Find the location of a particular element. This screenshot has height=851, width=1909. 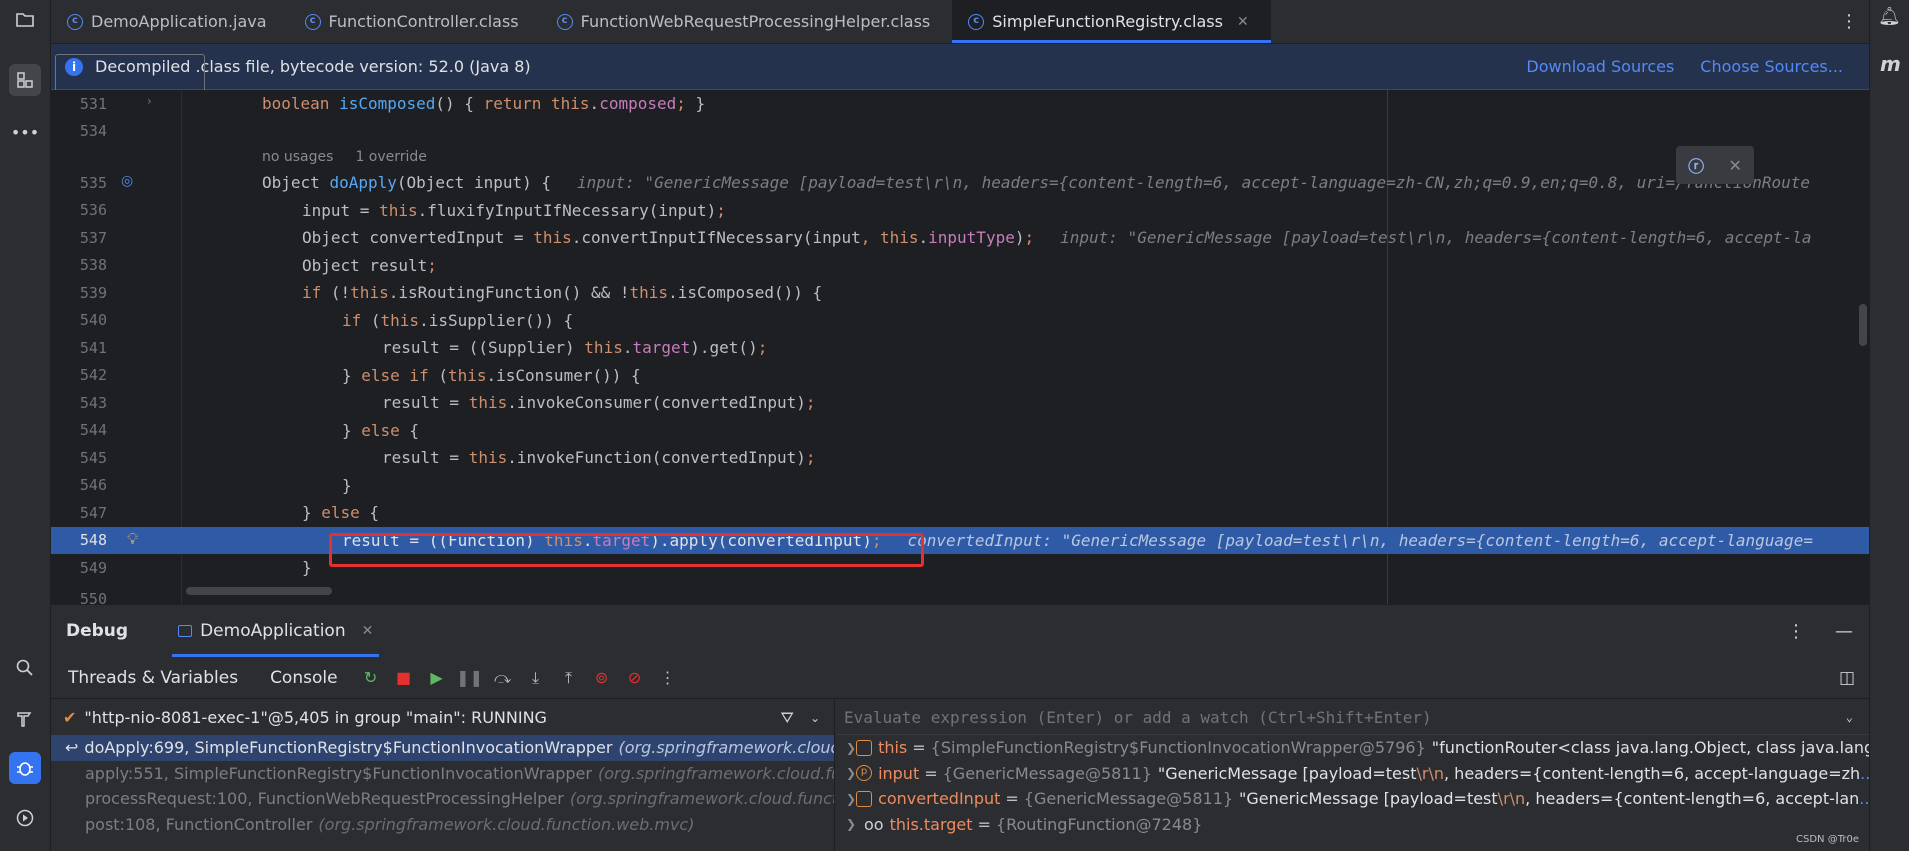

notifications-bell-icon: 🔔︎ is located at coordinates (1889, 16).